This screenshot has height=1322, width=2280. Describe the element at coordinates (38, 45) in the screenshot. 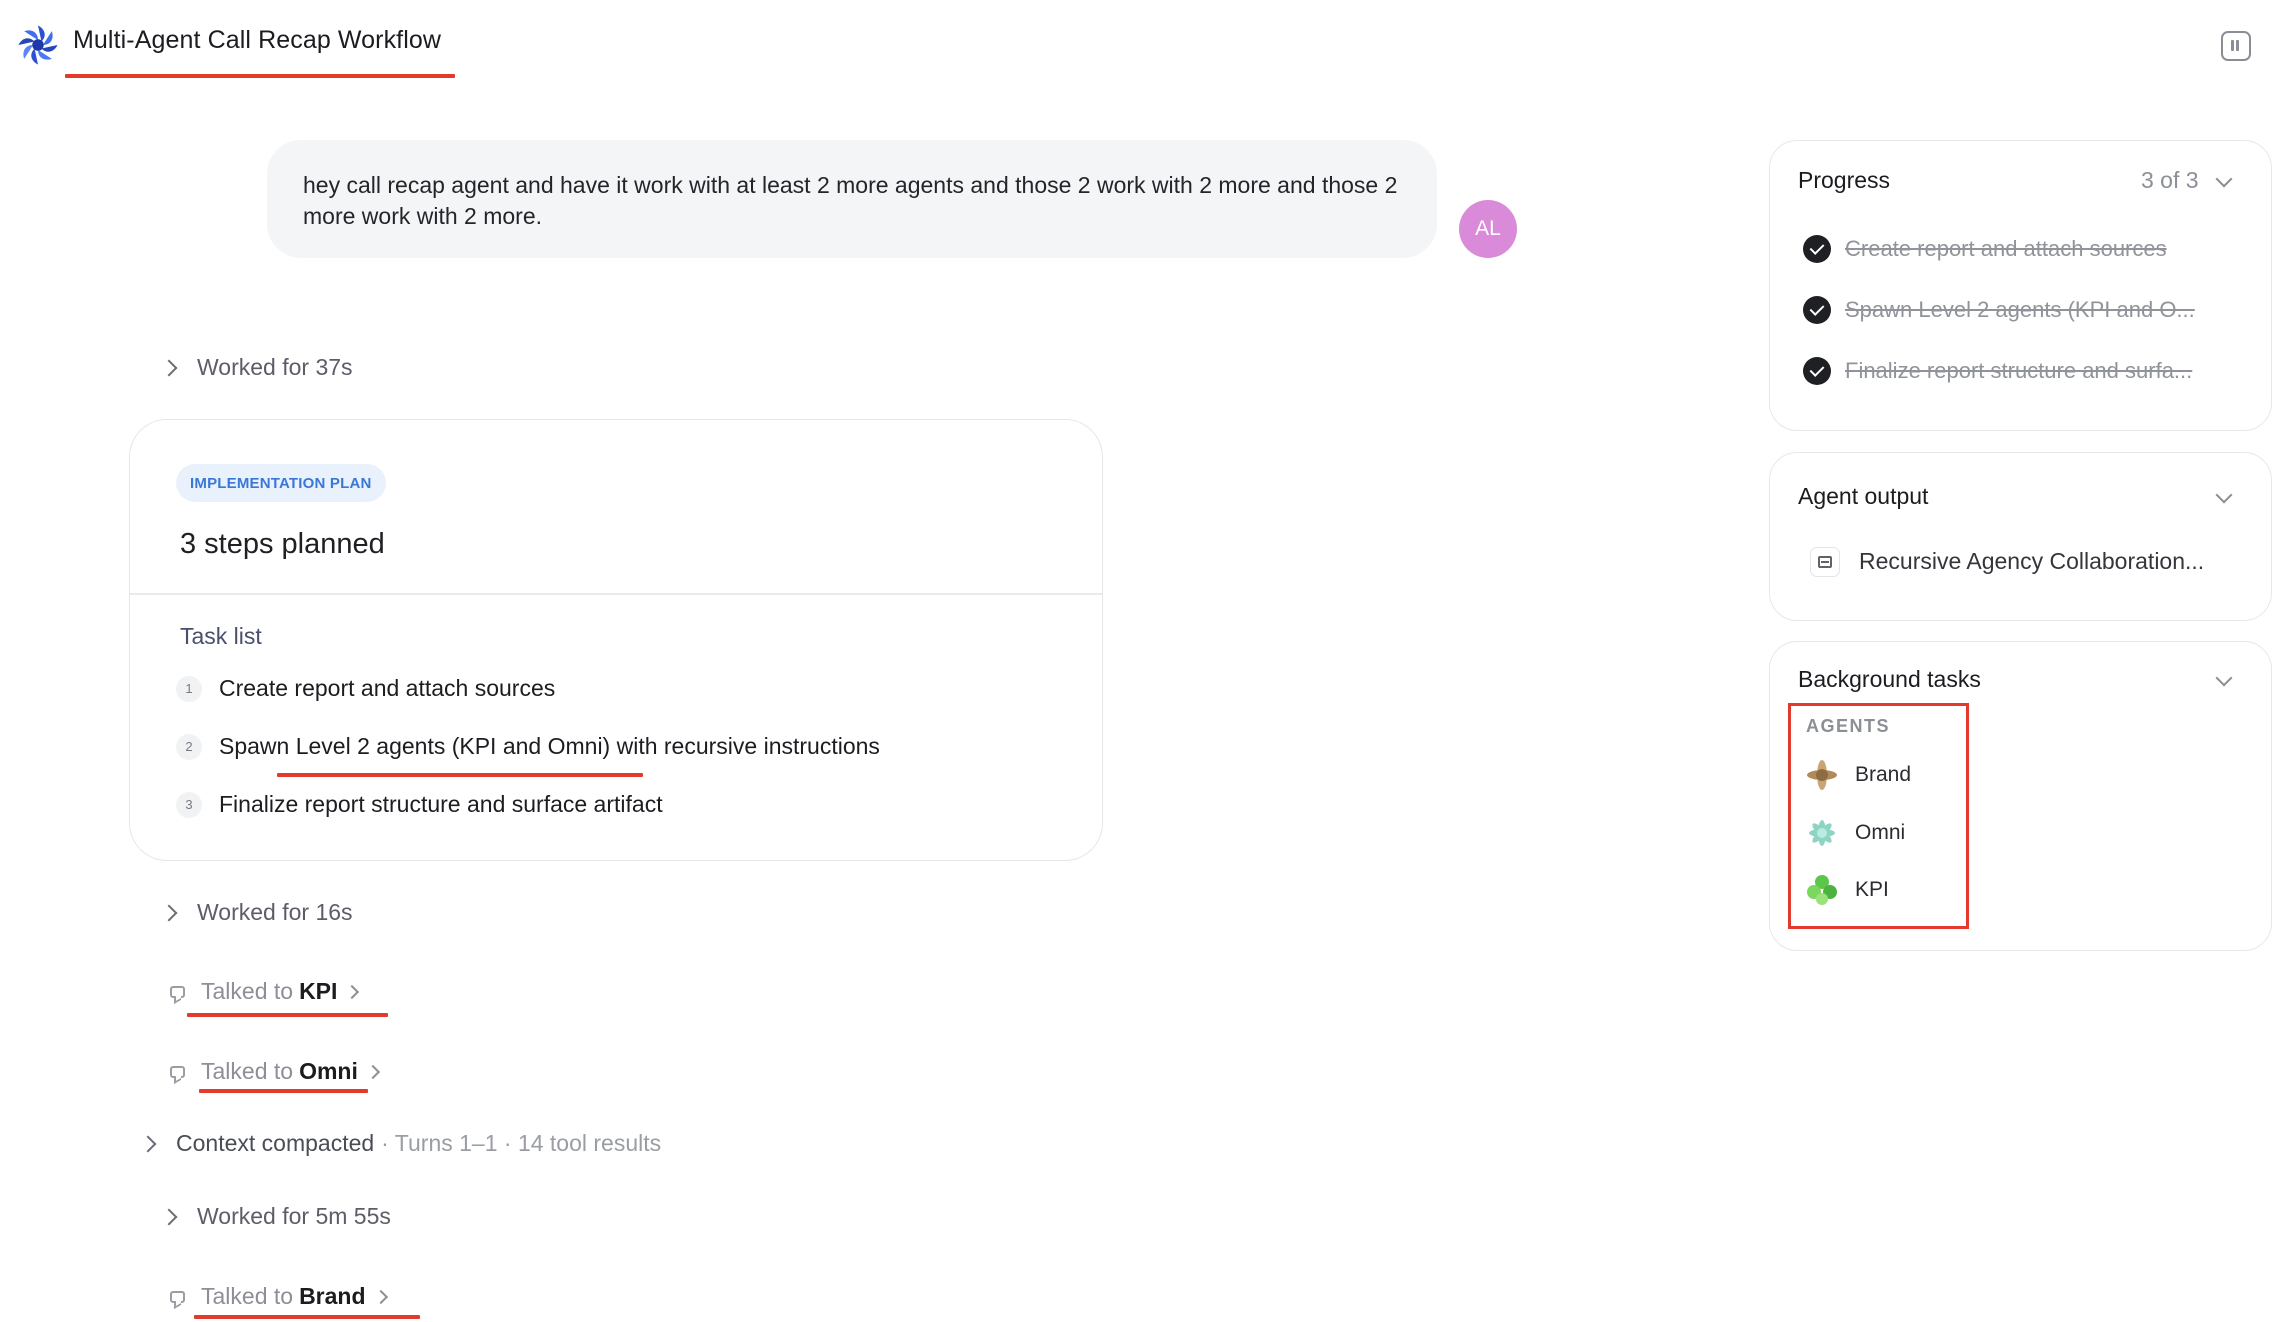

I see `app-logo-icon` at that location.